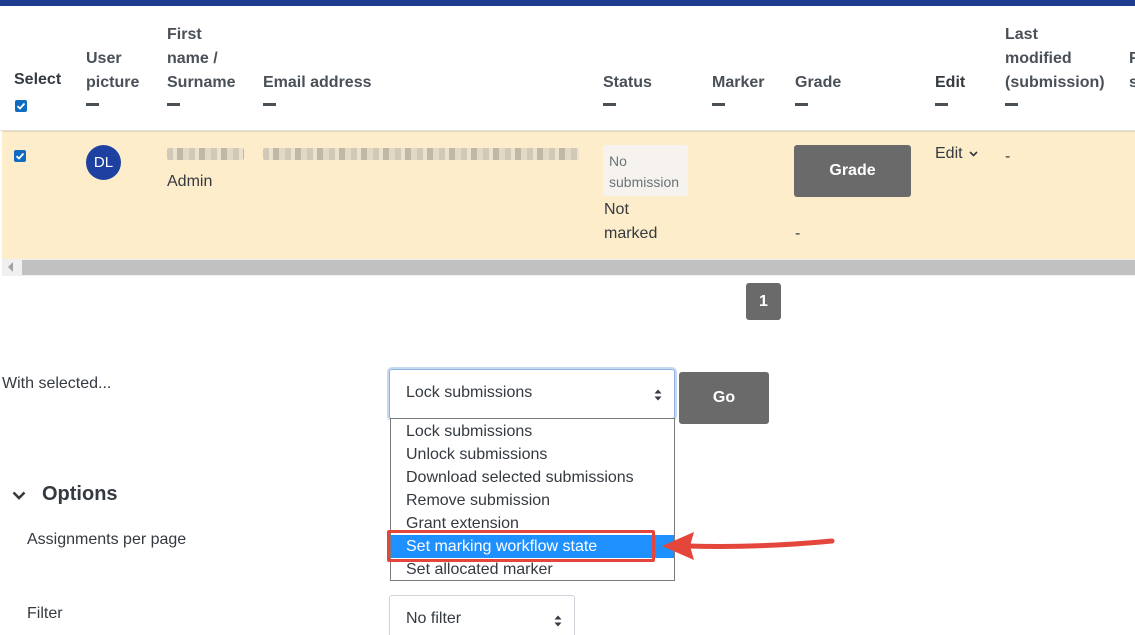 The image size is (1135, 635). Describe the element at coordinates (1008, 156) in the screenshot. I see `last-modified-value: -` at that location.